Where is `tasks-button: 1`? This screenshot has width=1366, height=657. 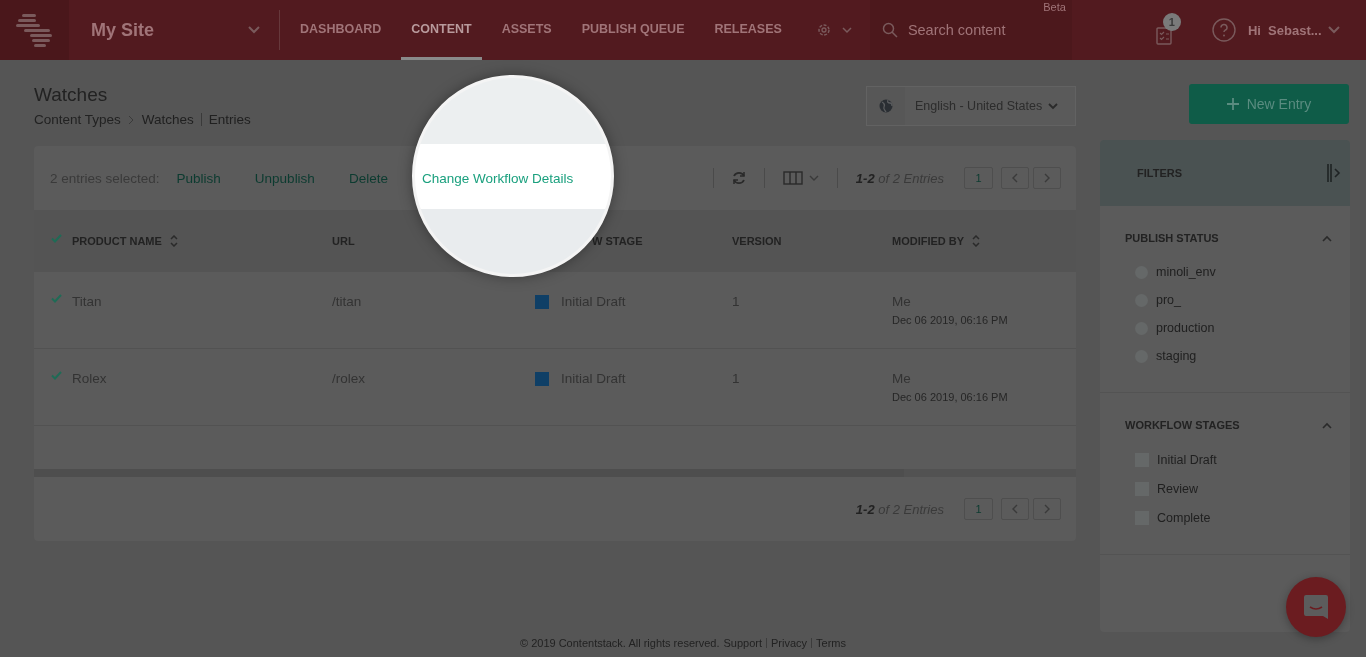
tasks-button: 1 is located at coordinates (1167, 30).